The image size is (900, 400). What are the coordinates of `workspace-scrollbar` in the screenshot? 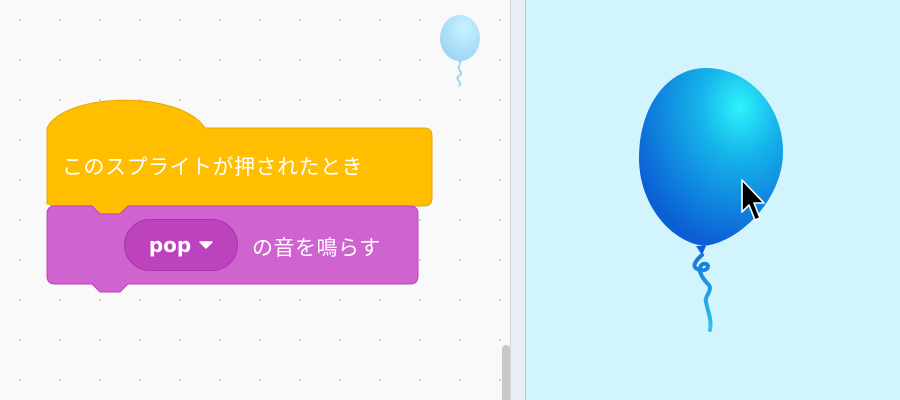 It's located at (506, 372).